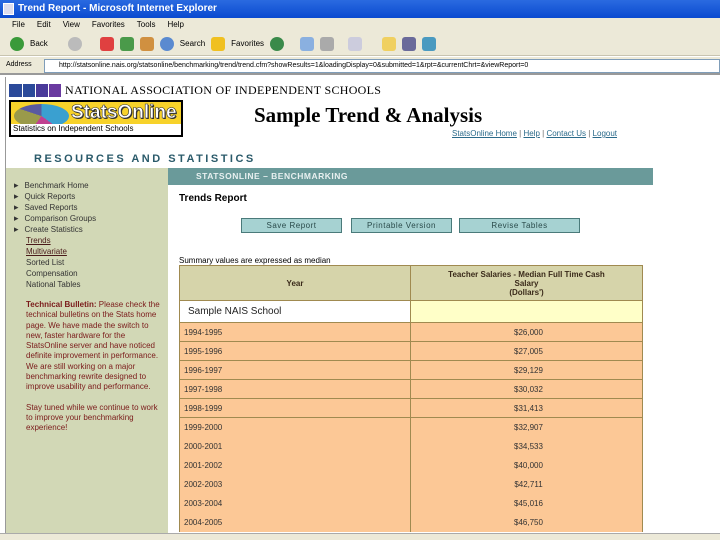  I want to click on table-row: 1995-1996 $27,005, so click(411, 351).